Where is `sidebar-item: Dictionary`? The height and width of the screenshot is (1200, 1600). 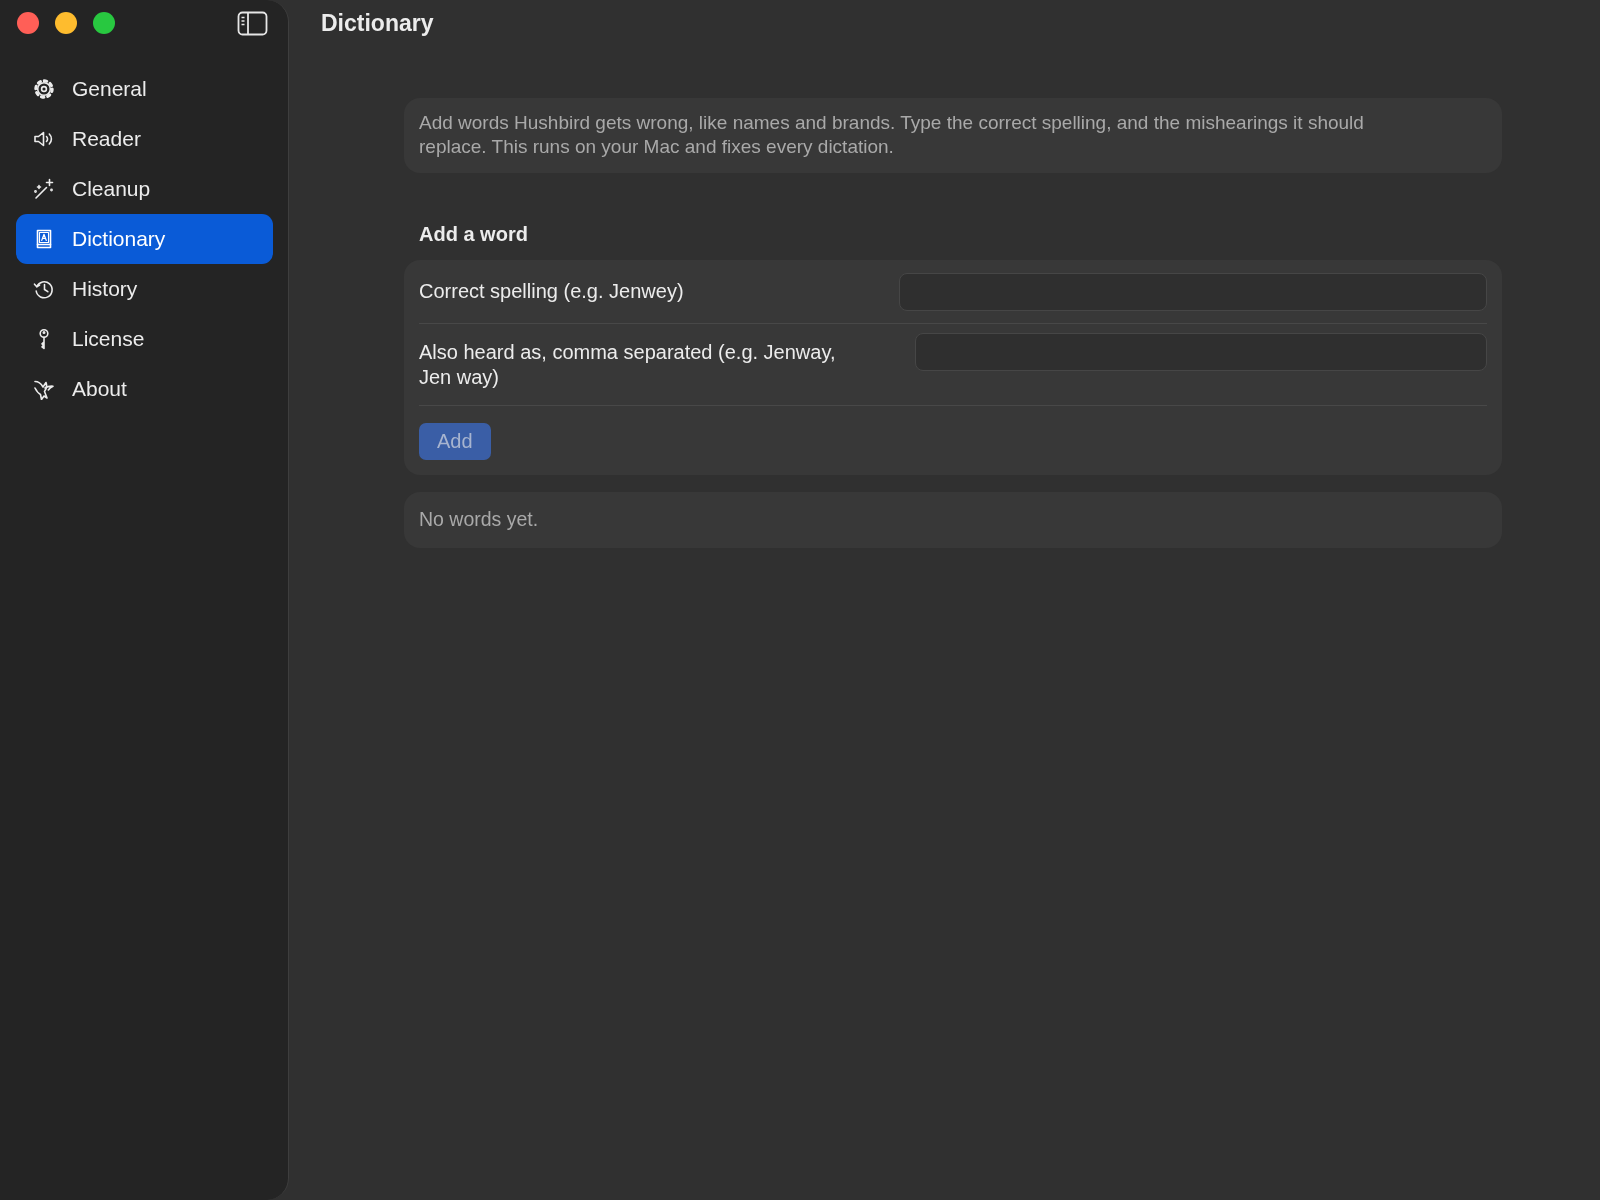 sidebar-item: Dictionary is located at coordinates (144, 239).